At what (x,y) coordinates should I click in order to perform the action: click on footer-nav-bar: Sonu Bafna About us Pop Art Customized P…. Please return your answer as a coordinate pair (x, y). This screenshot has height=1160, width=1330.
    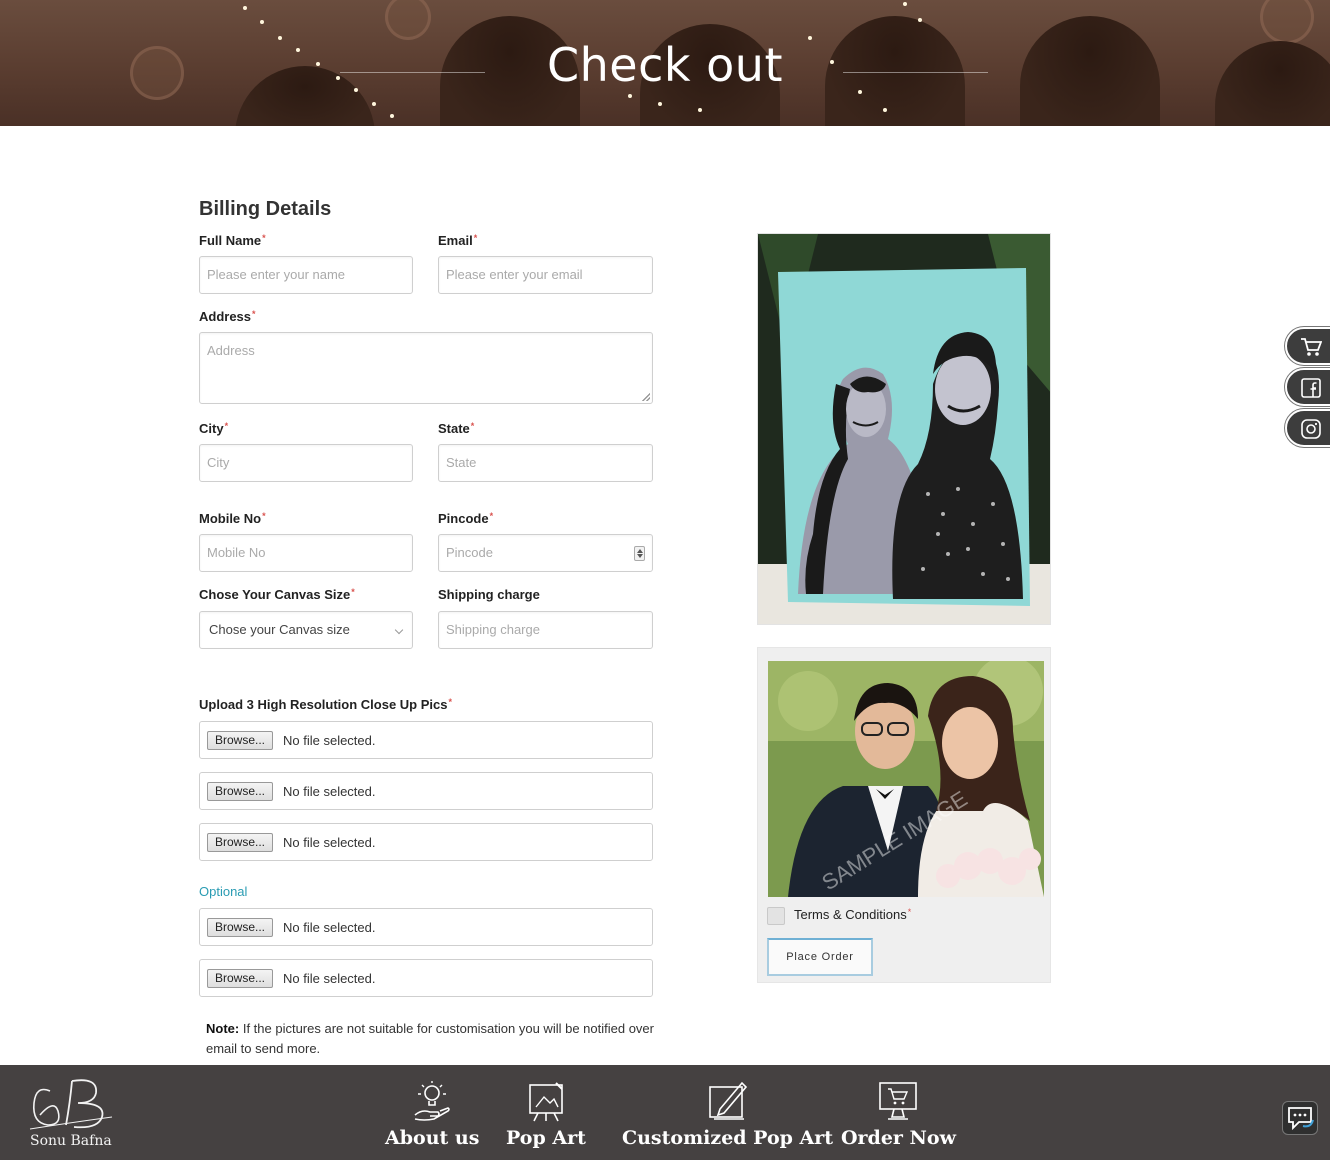
    Looking at the image, I should click on (665, 1112).